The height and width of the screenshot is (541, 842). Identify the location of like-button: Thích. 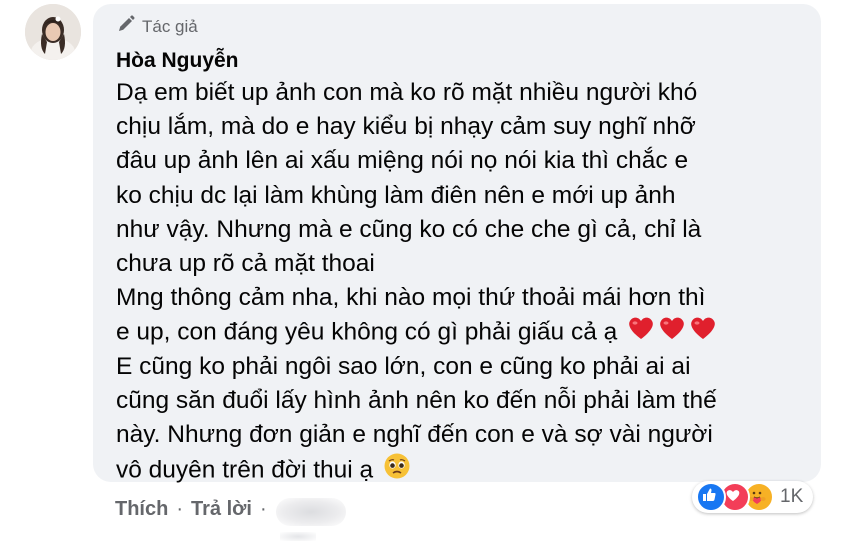
(141, 509).